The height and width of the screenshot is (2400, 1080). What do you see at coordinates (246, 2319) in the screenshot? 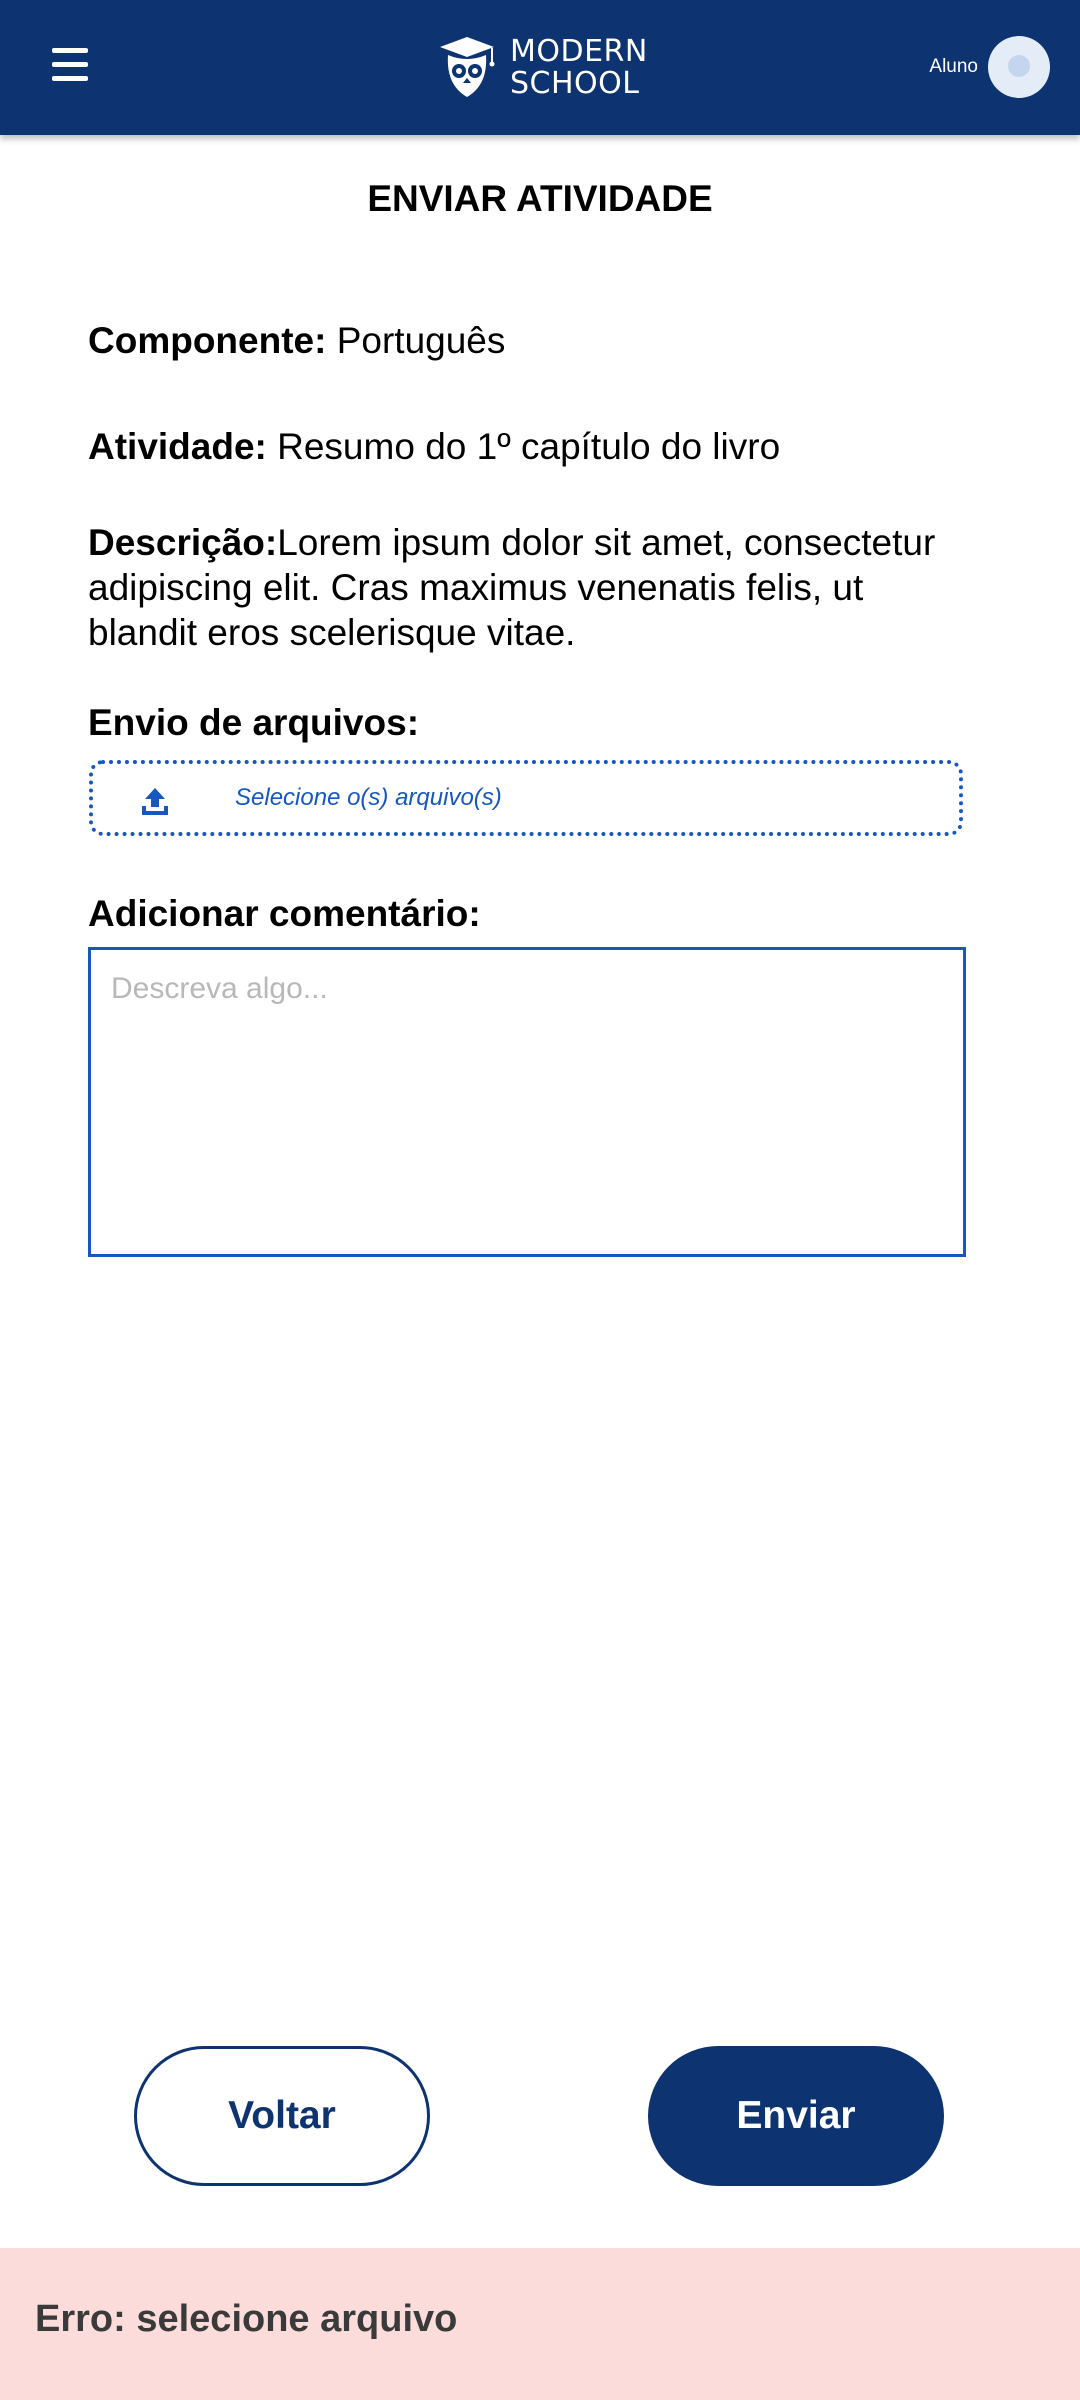
I see `error-message: Erro: selecione arquivo` at bounding box center [246, 2319].